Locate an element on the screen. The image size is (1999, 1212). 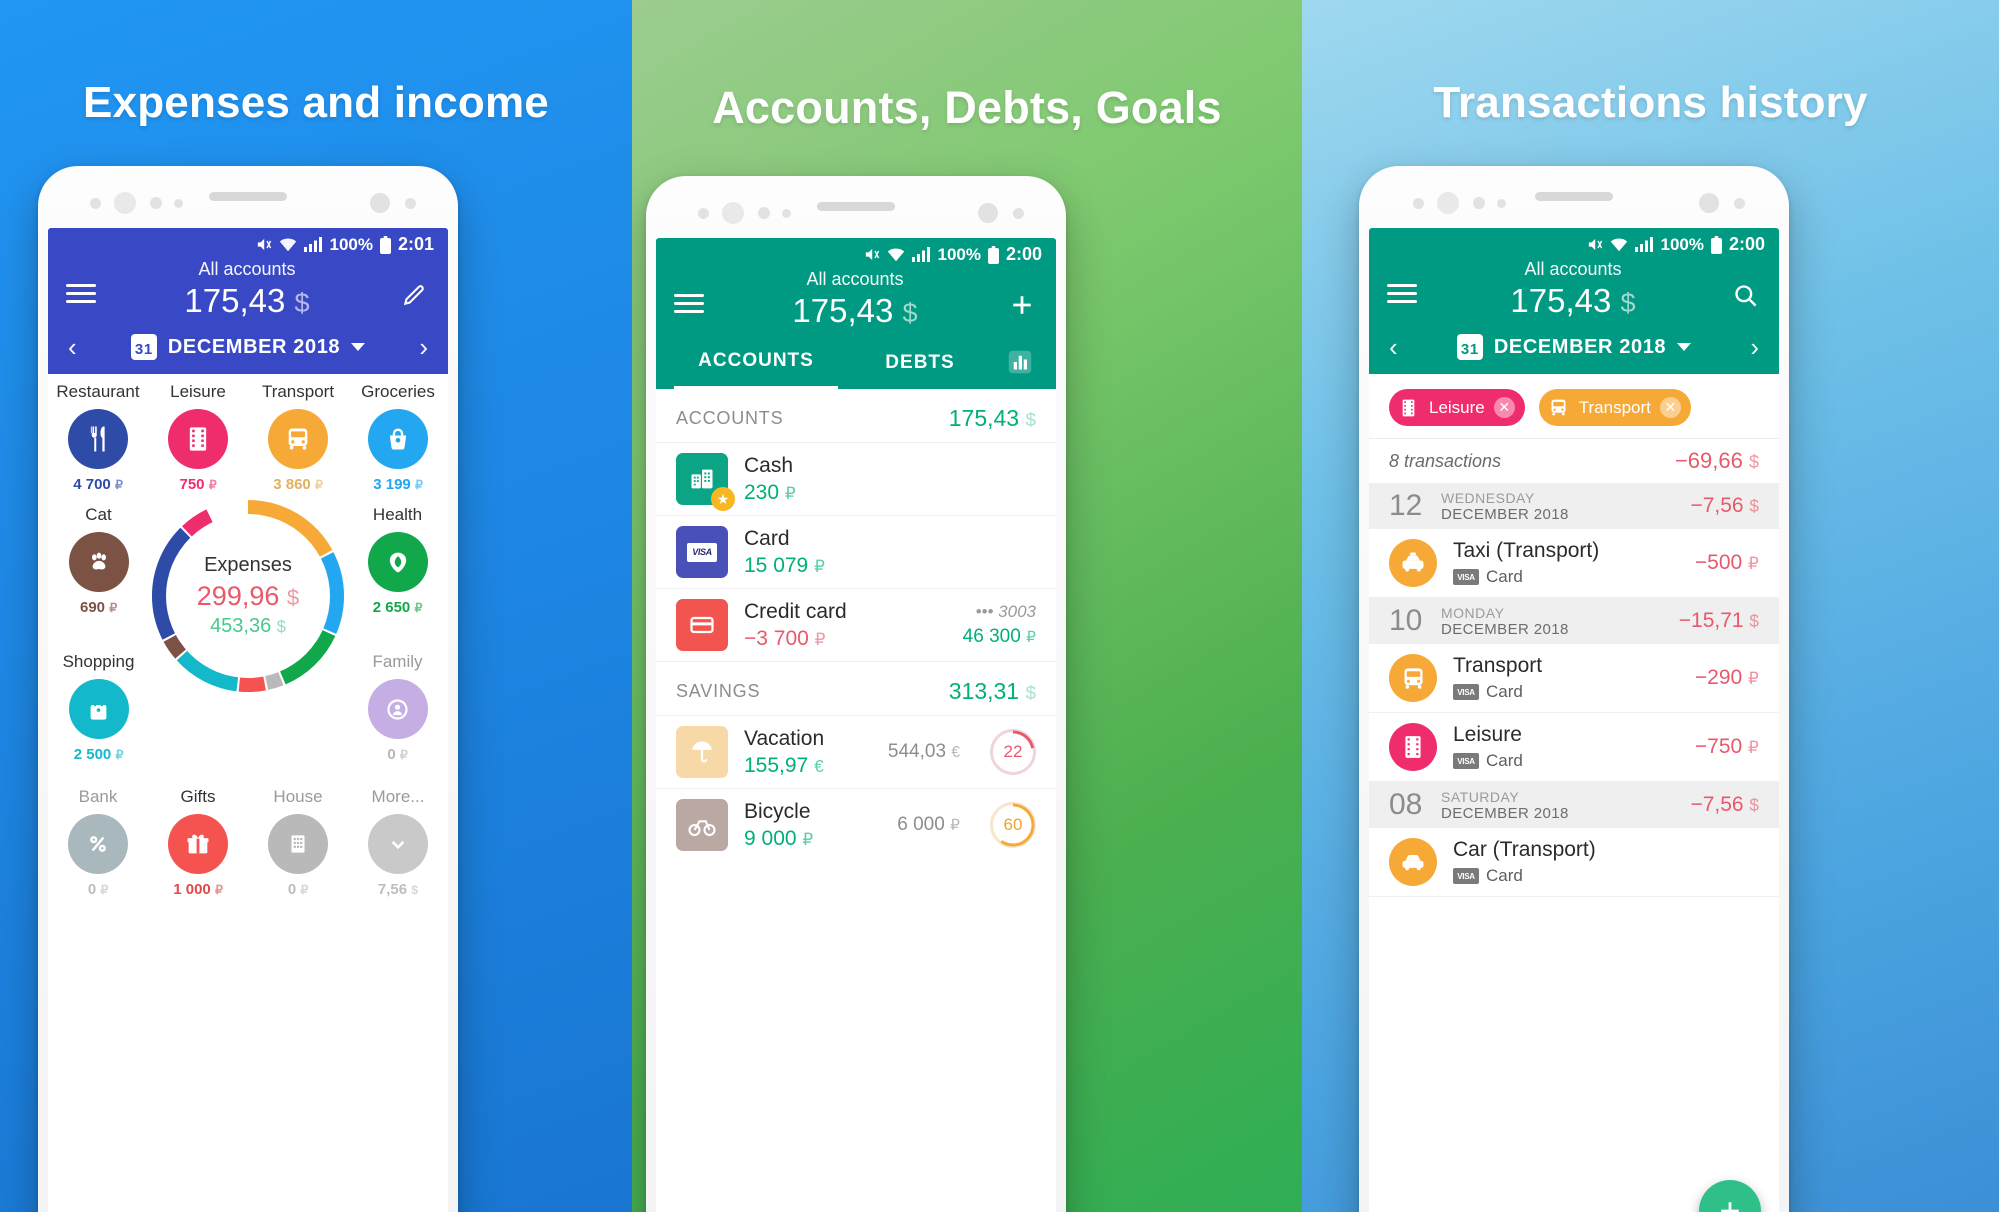
app-bar-balance-2: All accounts 175,43 $ is located at coordinates (855, 299).